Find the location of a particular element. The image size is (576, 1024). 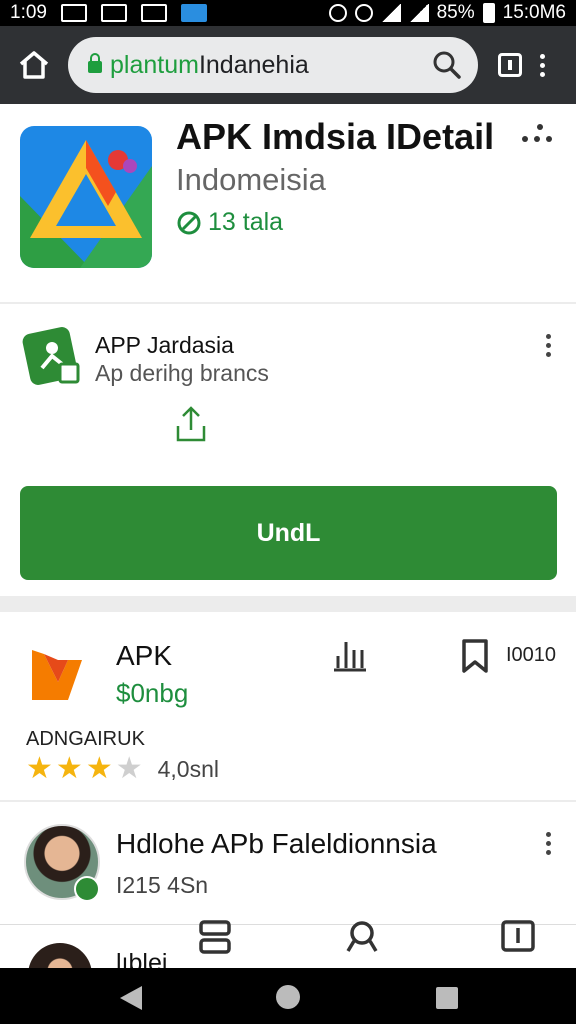

lock-icon is located at coordinates (95, 63).